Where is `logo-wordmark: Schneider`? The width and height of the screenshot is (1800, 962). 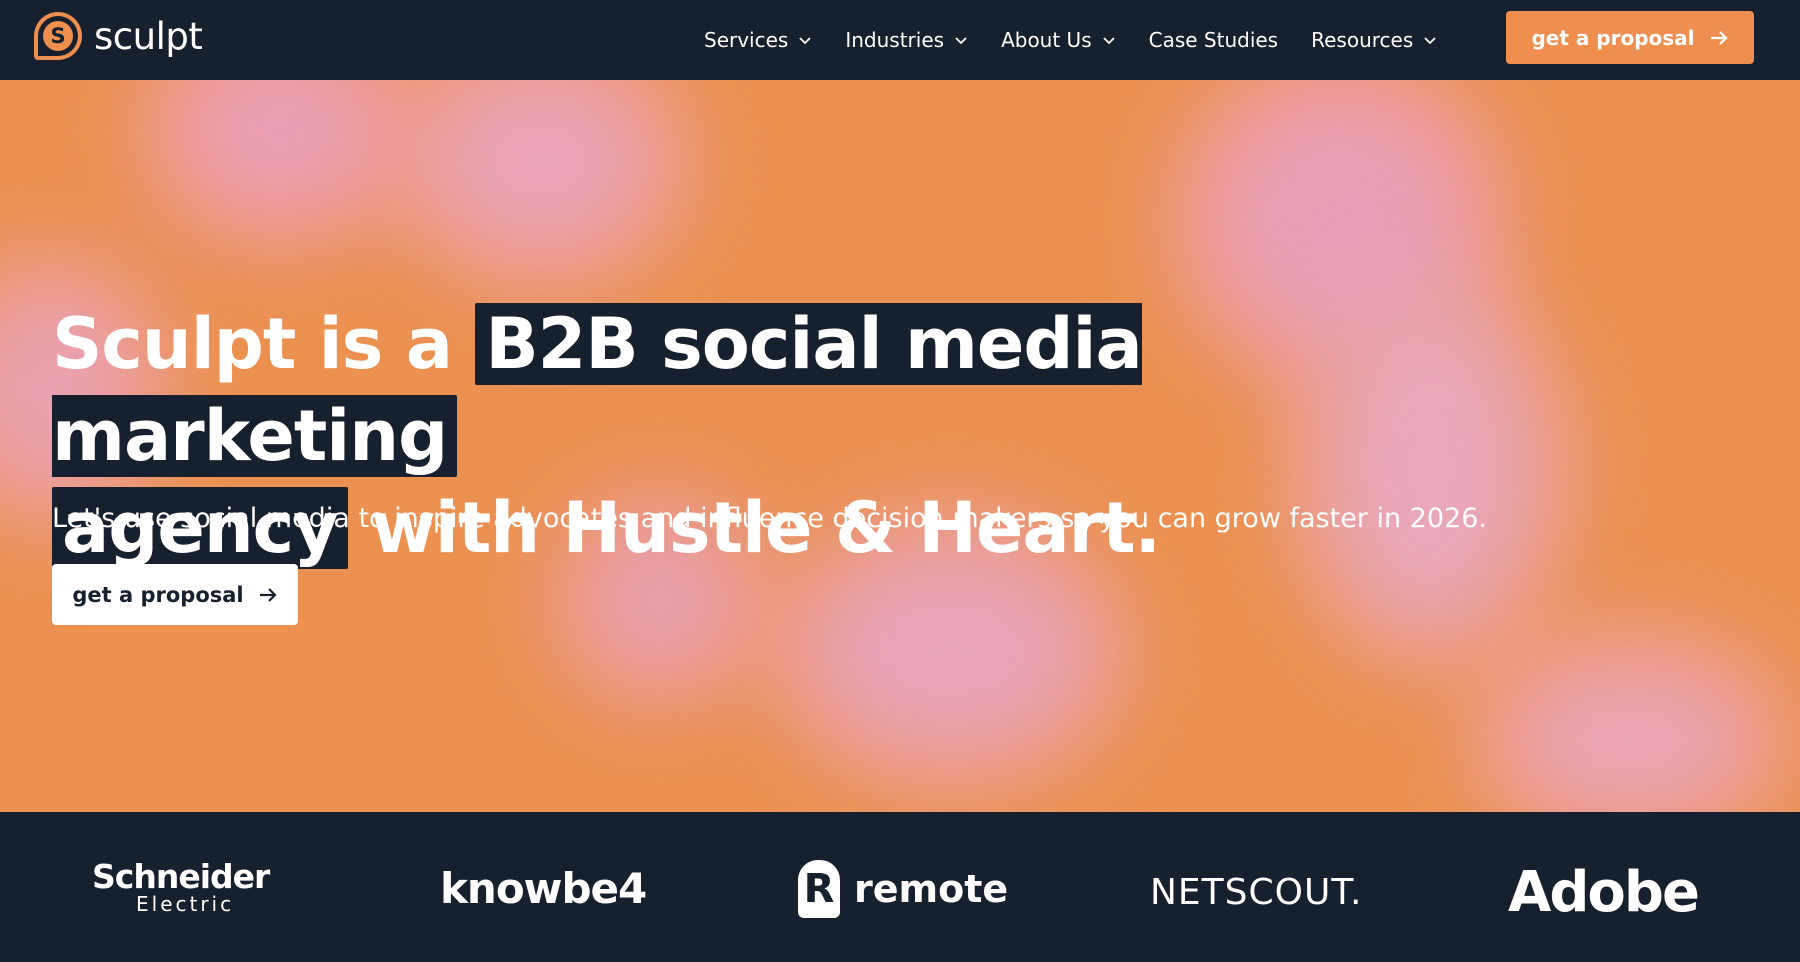
logo-wordmark: Schneider is located at coordinates (181, 876).